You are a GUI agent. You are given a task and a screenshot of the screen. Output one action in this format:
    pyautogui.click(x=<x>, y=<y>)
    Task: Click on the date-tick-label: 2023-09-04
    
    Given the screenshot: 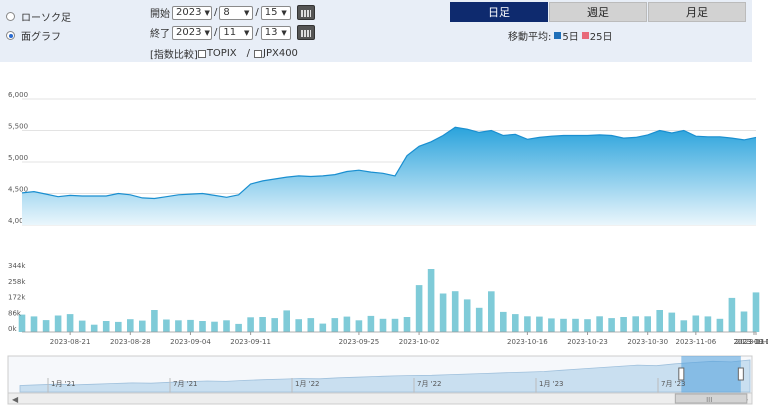 What is the action you would take?
    pyautogui.click(x=190, y=342)
    